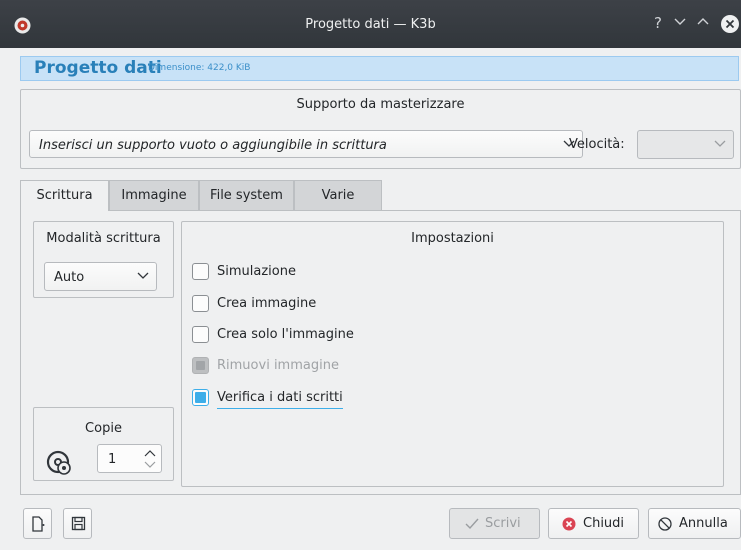 The width and height of the screenshot is (741, 550). I want to click on write-button: Scrivi, so click(494, 523).